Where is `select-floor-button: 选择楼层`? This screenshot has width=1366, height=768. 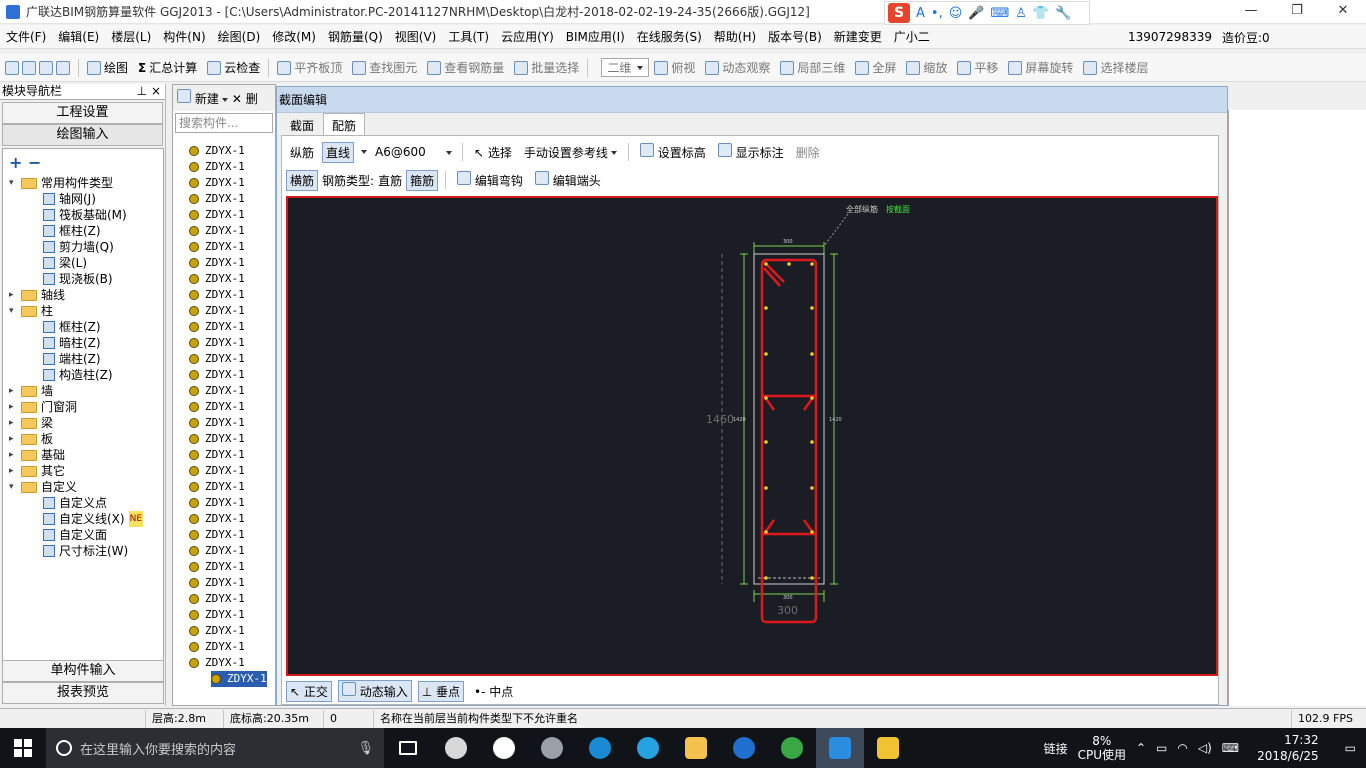
select-floor-button: 选择楼层 is located at coordinates (1115, 67).